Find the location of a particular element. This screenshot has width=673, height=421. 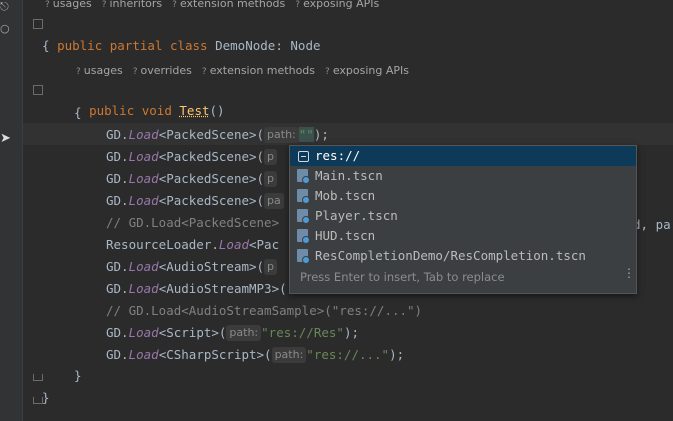

generic-args: <Script>( is located at coordinates (192, 332).